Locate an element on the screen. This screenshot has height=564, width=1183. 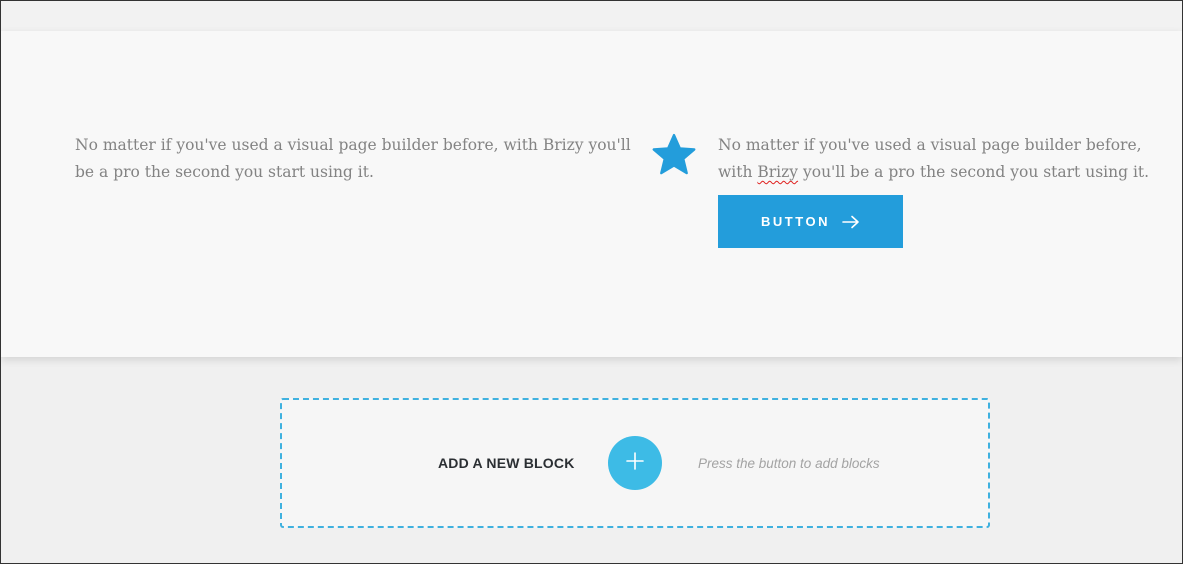
add-block-button is located at coordinates (635, 463).